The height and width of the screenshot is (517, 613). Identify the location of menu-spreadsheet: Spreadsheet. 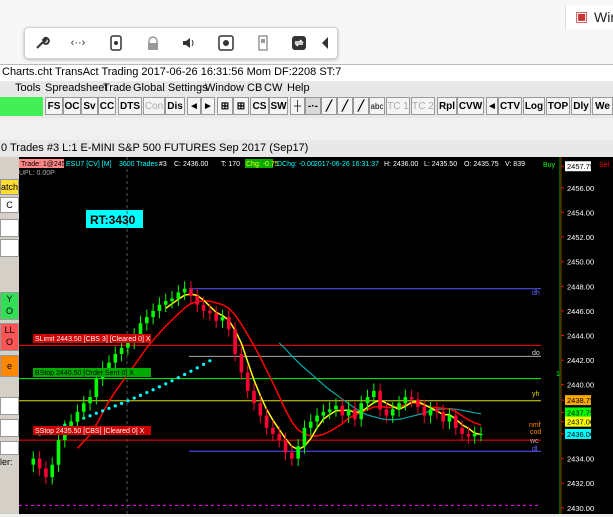
(76, 88).